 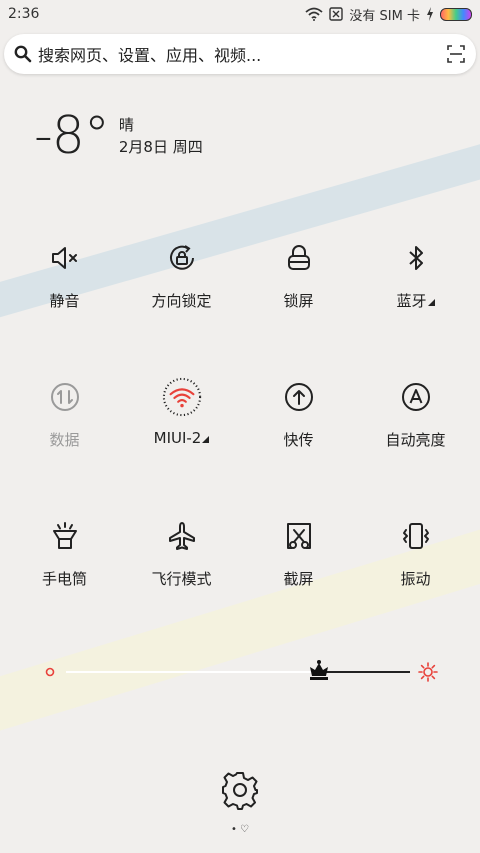 What do you see at coordinates (299, 397) in the screenshot?
I see `transfer-icon` at bounding box center [299, 397].